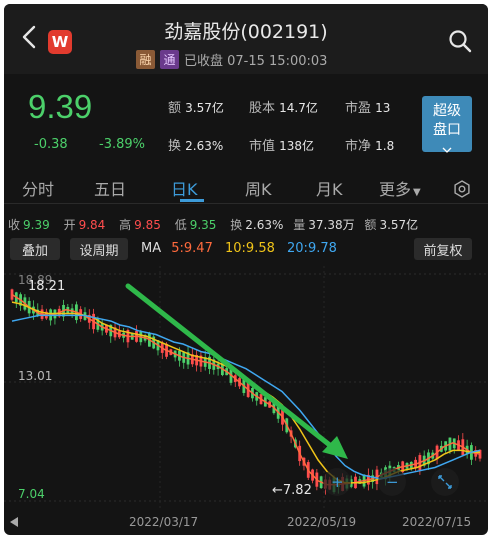 The image size is (491, 539). Describe the element at coordinates (383, 108) in the screenshot. I see `pe-value: 13` at that location.